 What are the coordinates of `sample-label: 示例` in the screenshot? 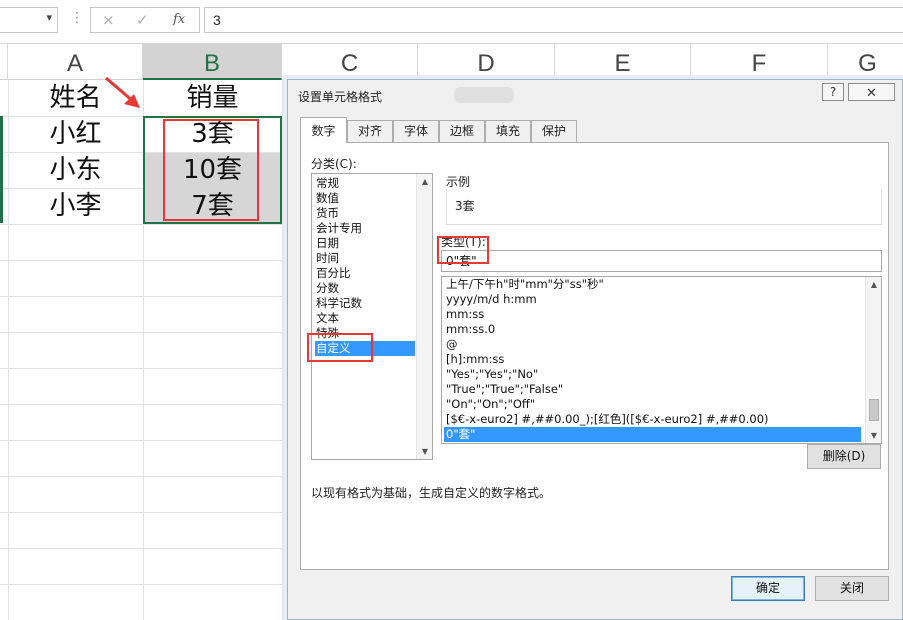 It's located at (458, 182).